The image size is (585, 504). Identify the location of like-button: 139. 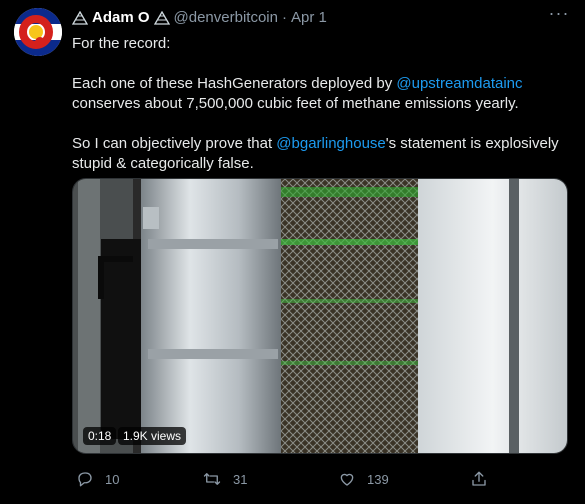
(363, 479).